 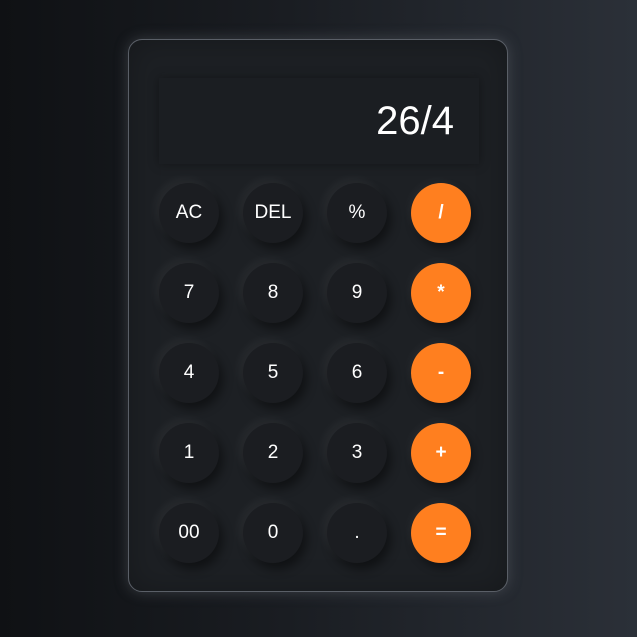 I want to click on digit-7-button: 7, so click(x=189, y=293).